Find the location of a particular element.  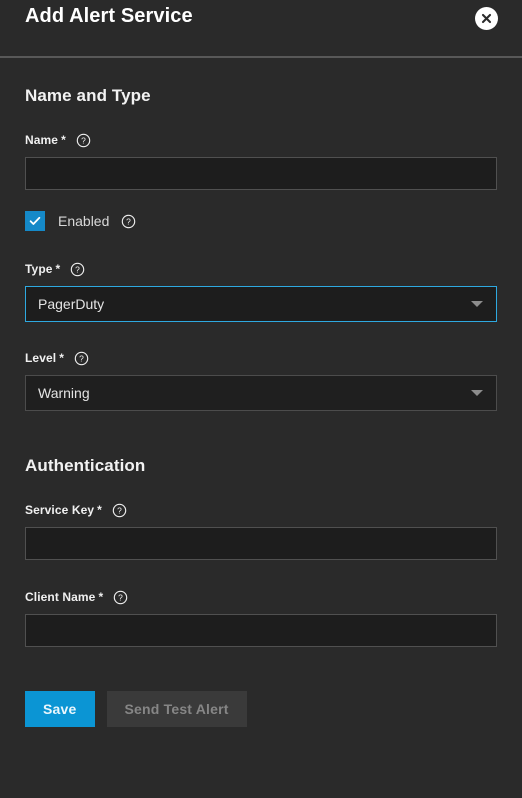

type-select-wrapper: PagerDuty is located at coordinates (261, 304).